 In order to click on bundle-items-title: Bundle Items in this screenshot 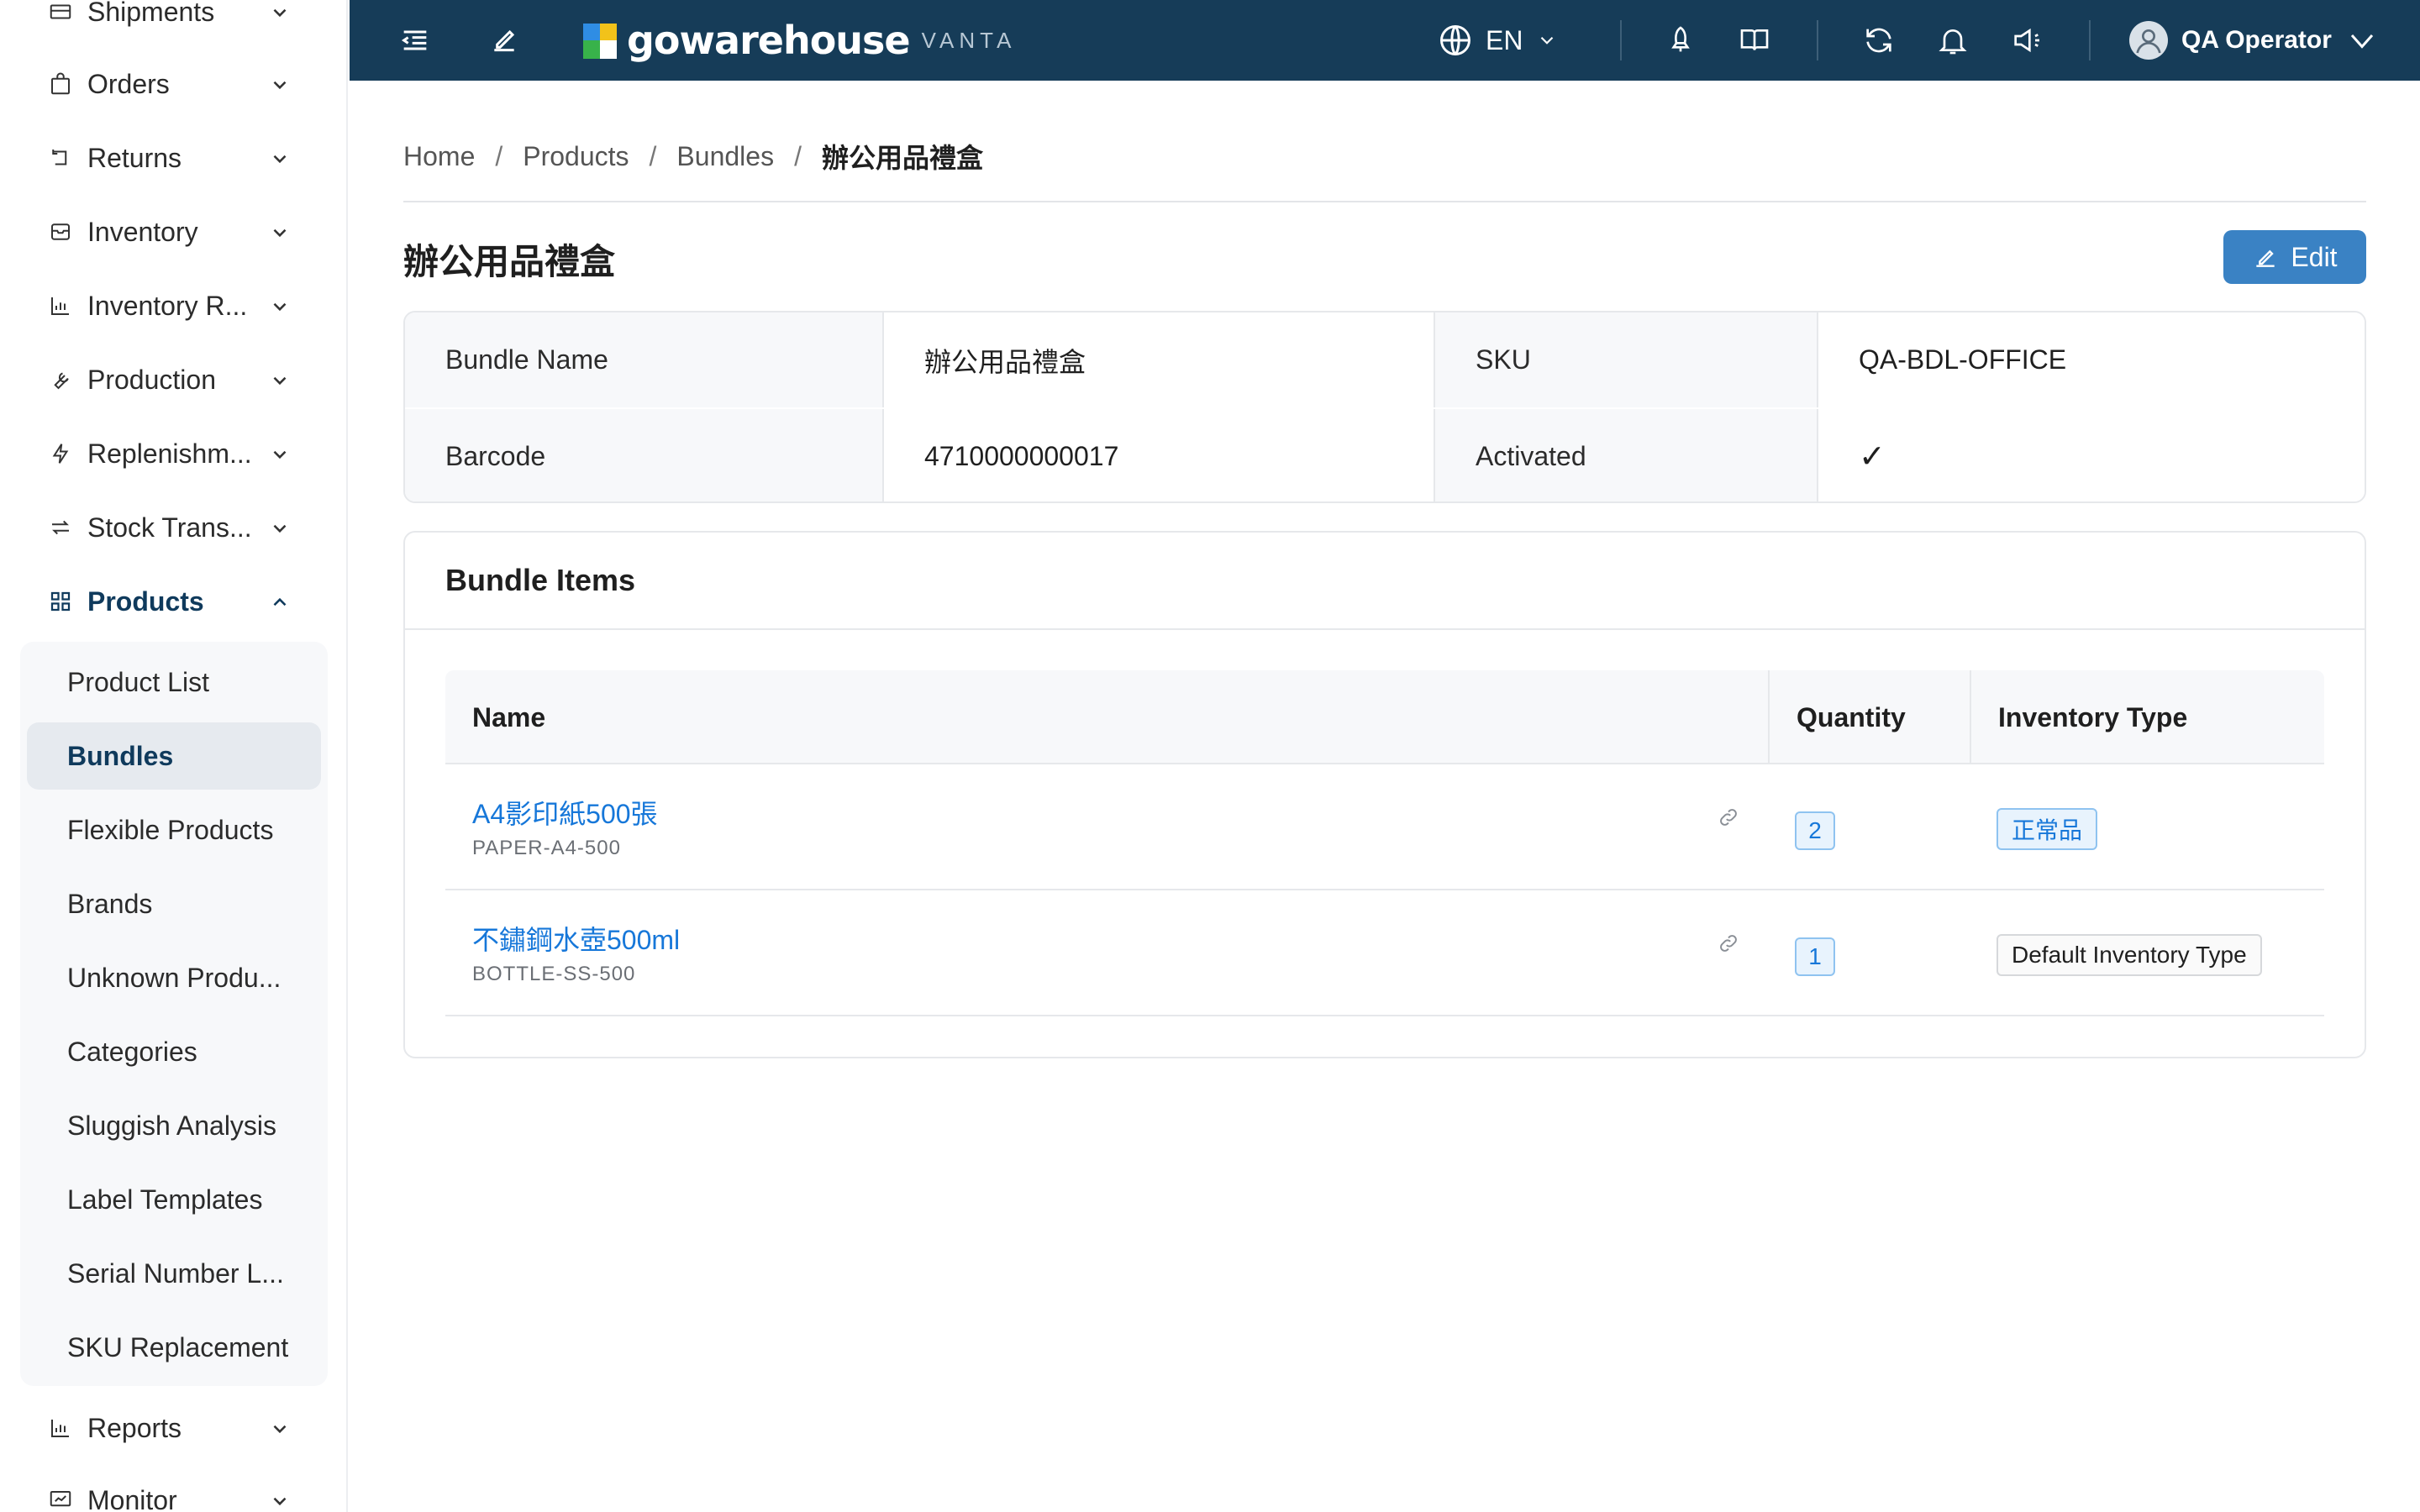, I will do `click(1385, 581)`.